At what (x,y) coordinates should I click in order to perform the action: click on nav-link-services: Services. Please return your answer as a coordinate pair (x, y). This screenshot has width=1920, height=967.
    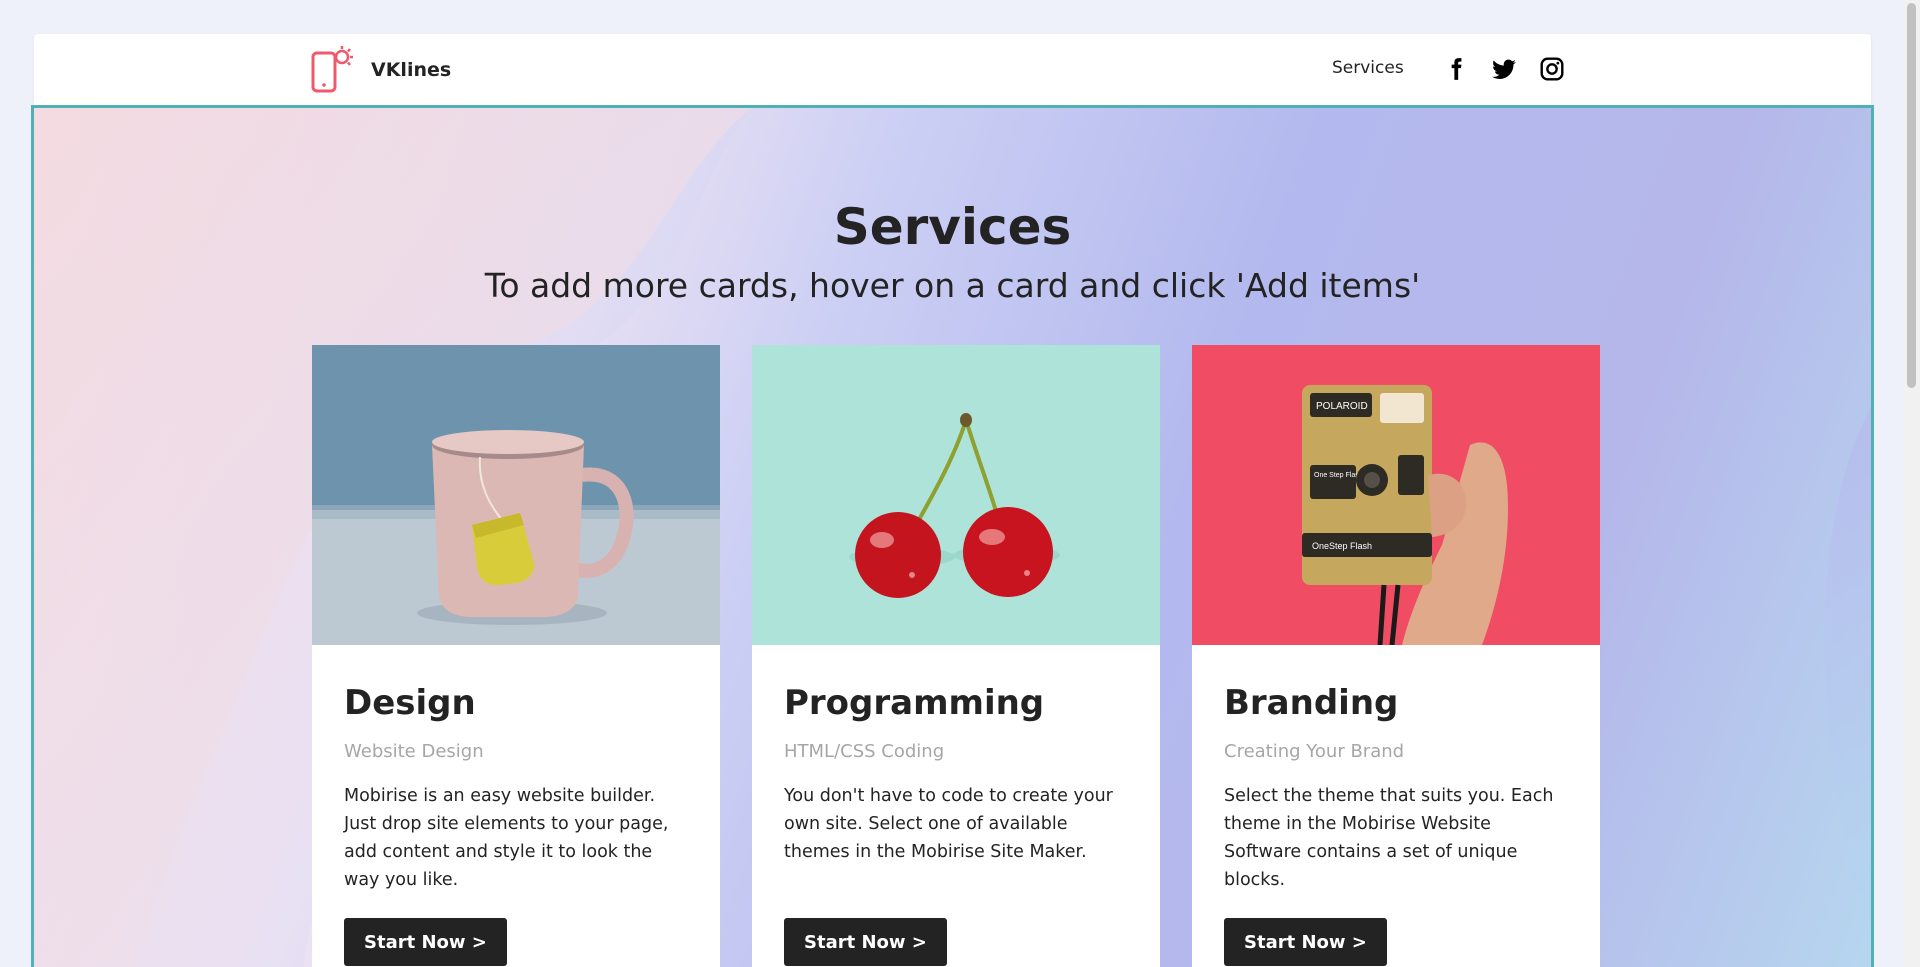
    Looking at the image, I should click on (1368, 68).